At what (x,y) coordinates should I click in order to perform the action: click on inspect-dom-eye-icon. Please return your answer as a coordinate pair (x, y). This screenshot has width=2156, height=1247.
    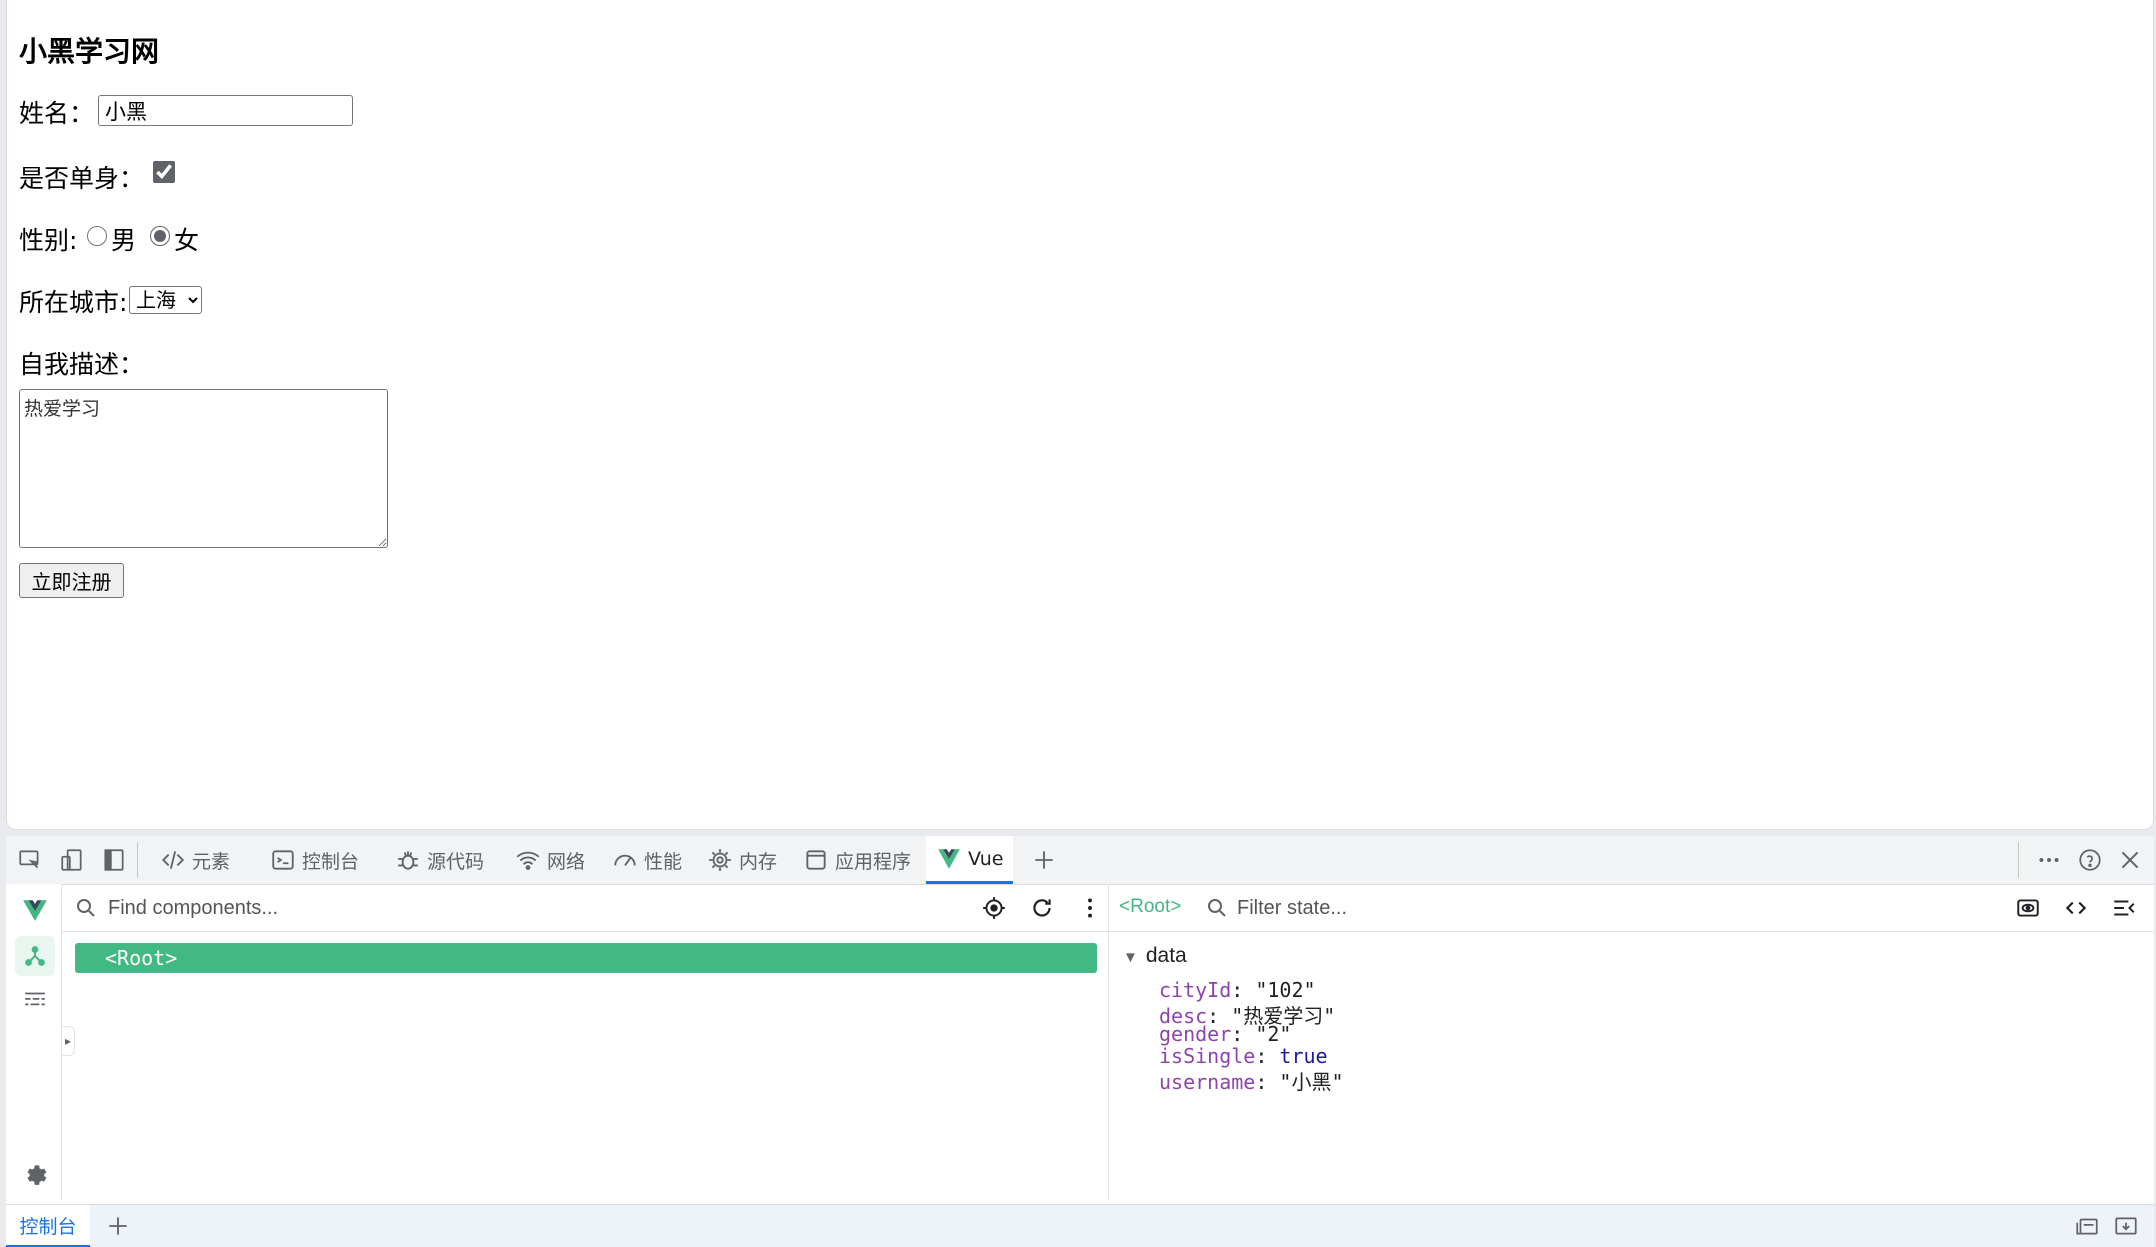
    Looking at the image, I should click on (2028, 908).